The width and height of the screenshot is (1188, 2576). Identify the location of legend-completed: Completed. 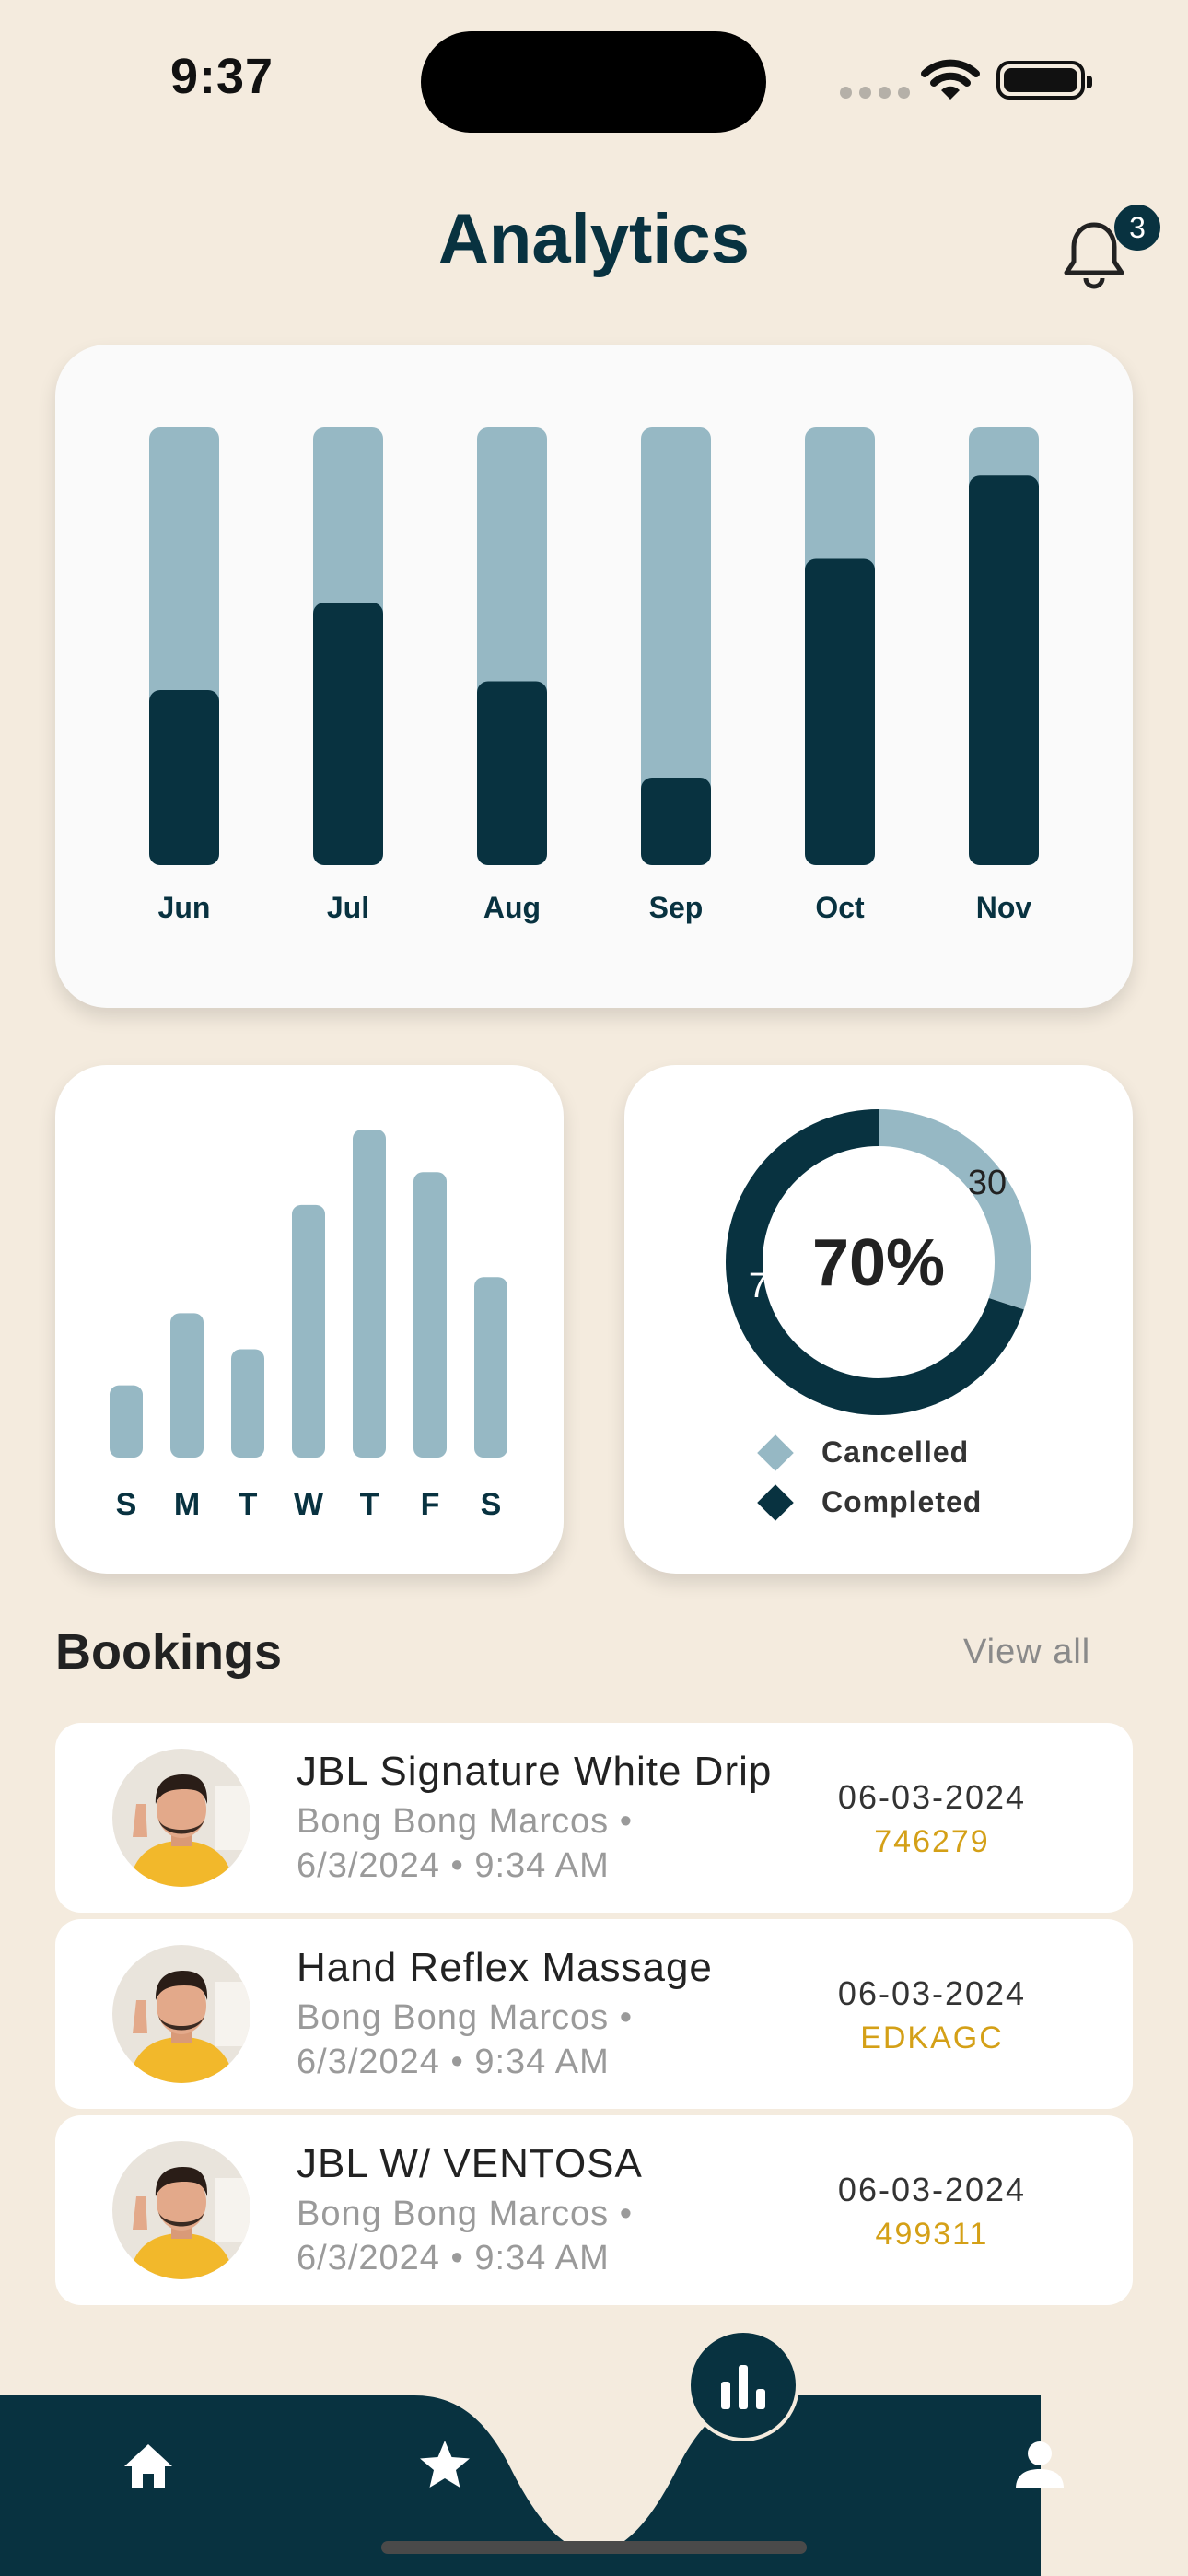
(868, 1502).